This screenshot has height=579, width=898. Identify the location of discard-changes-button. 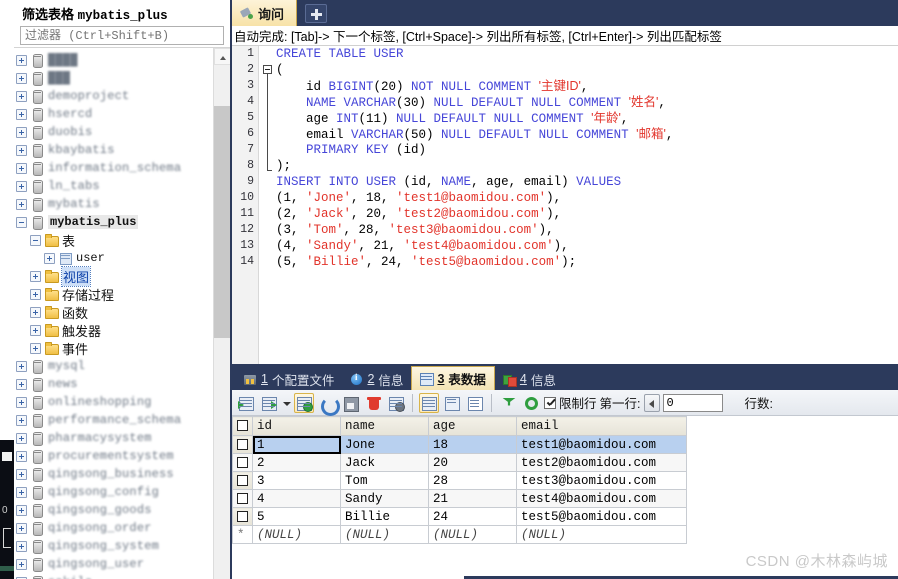
(396, 403).